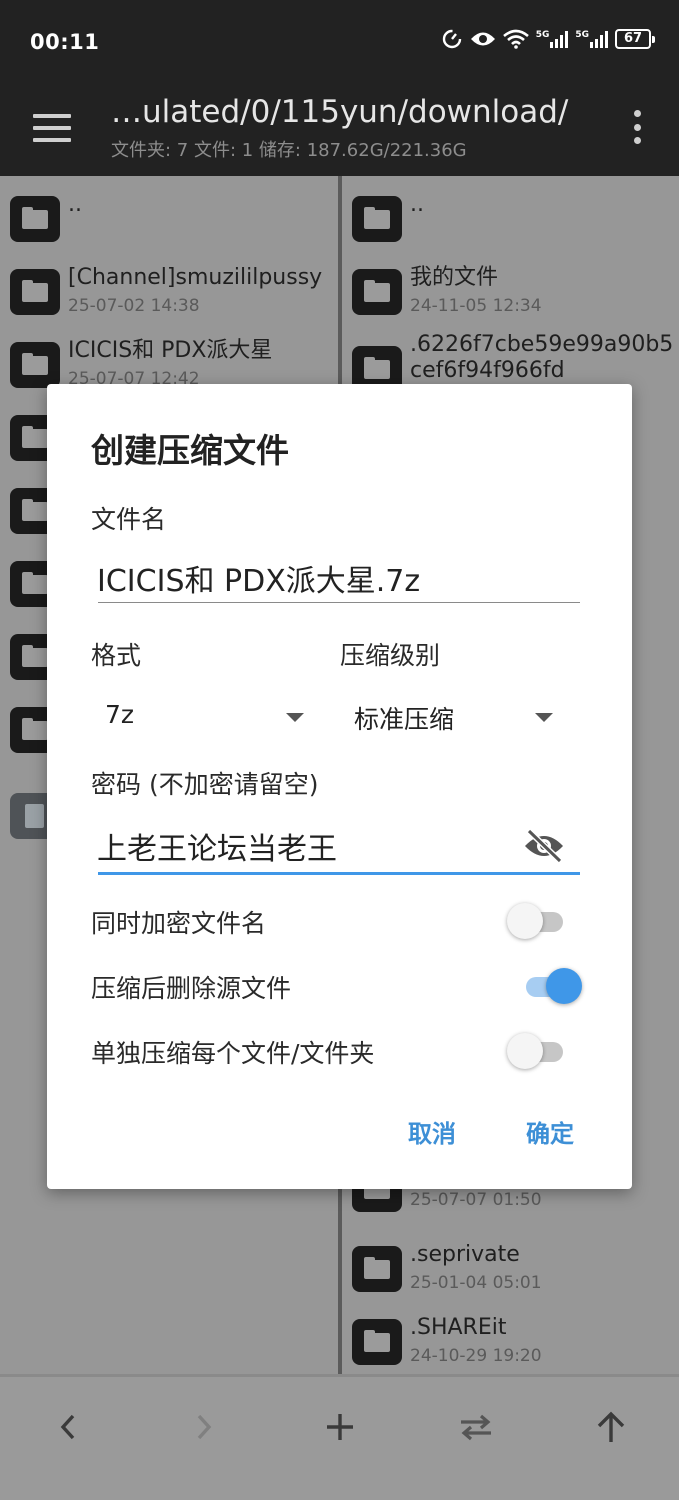  I want to click on wifi-icon, so click(515, 39).